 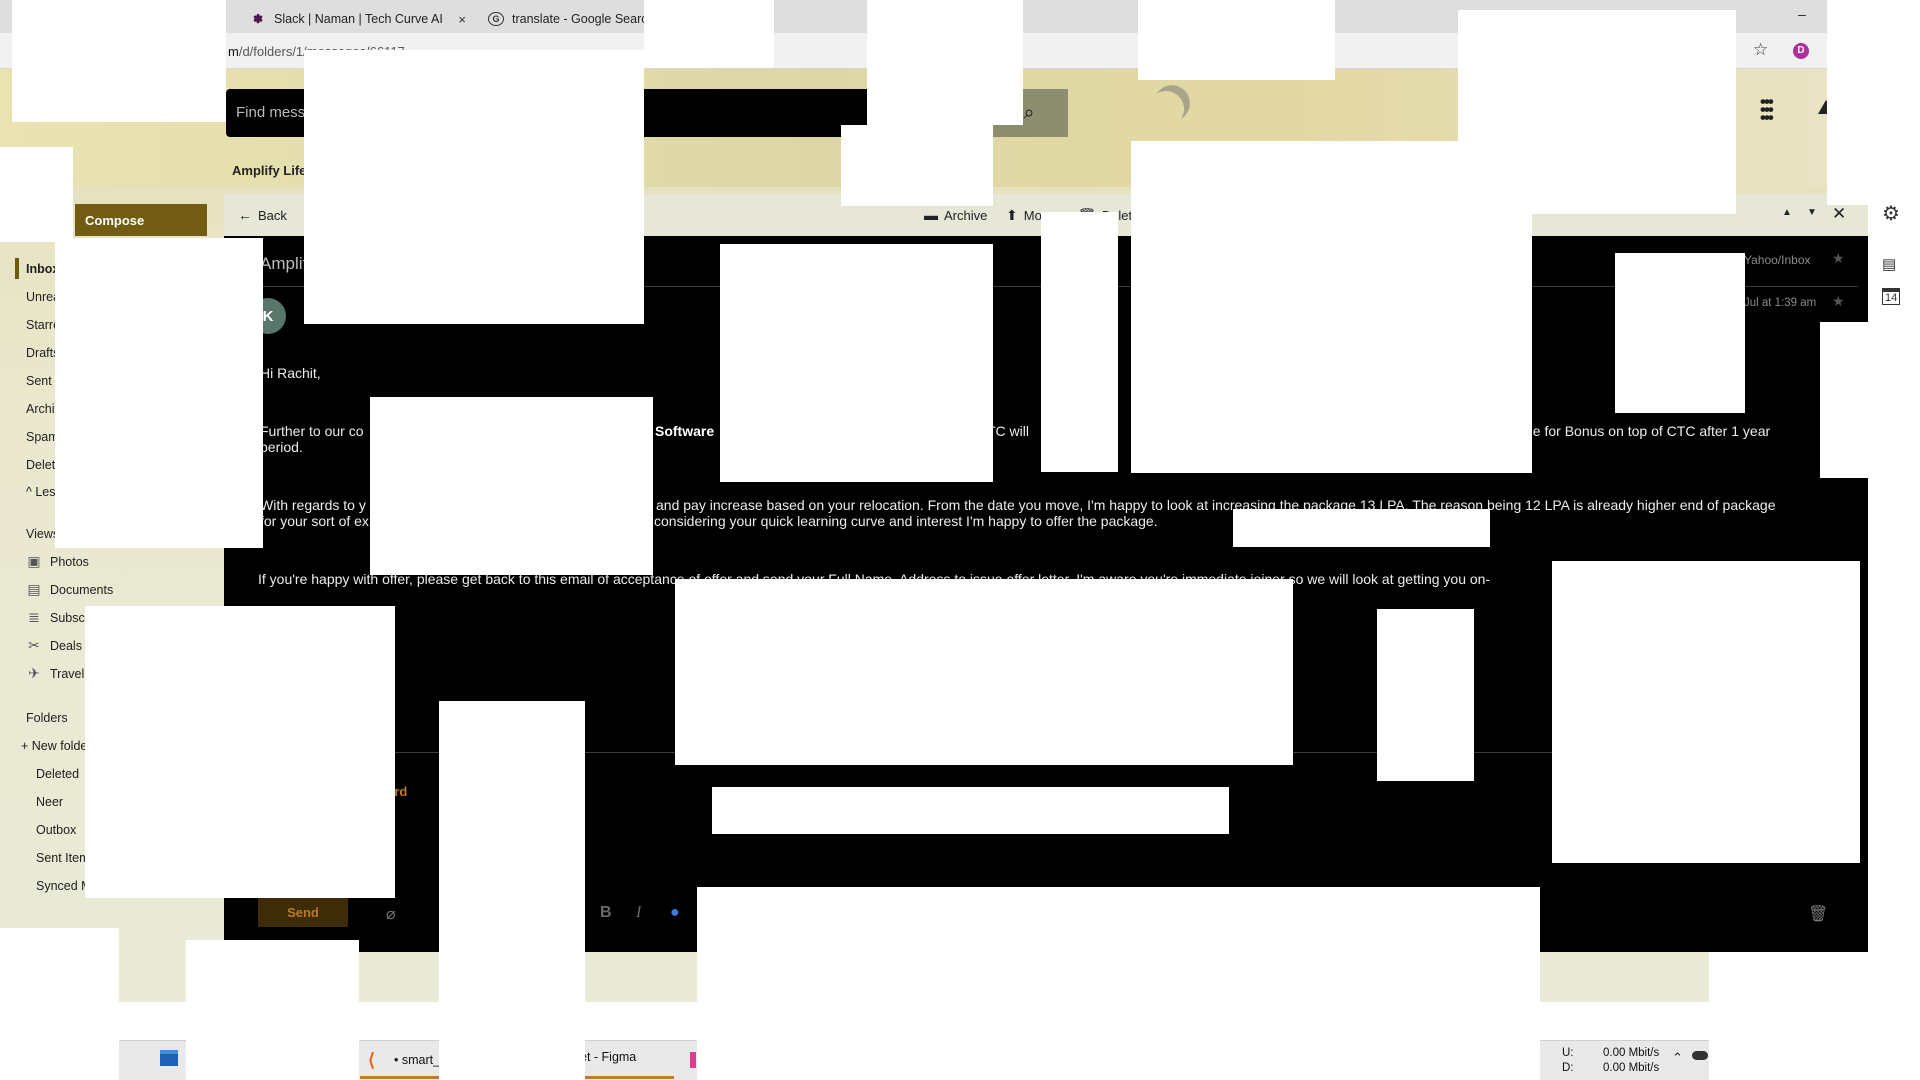 I want to click on view-travel: Travel, so click(x=67, y=674).